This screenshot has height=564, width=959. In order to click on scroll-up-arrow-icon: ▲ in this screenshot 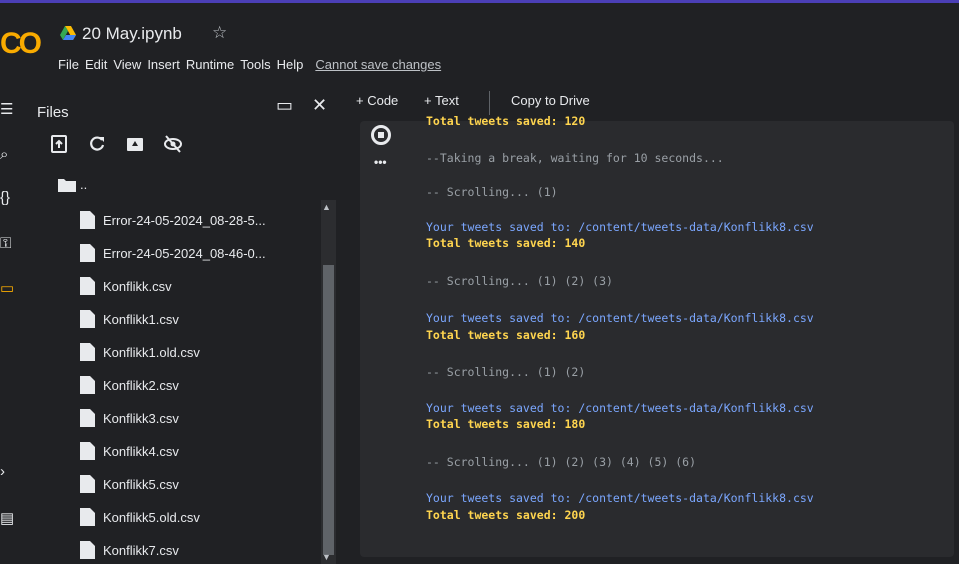, I will do `click(326, 207)`.